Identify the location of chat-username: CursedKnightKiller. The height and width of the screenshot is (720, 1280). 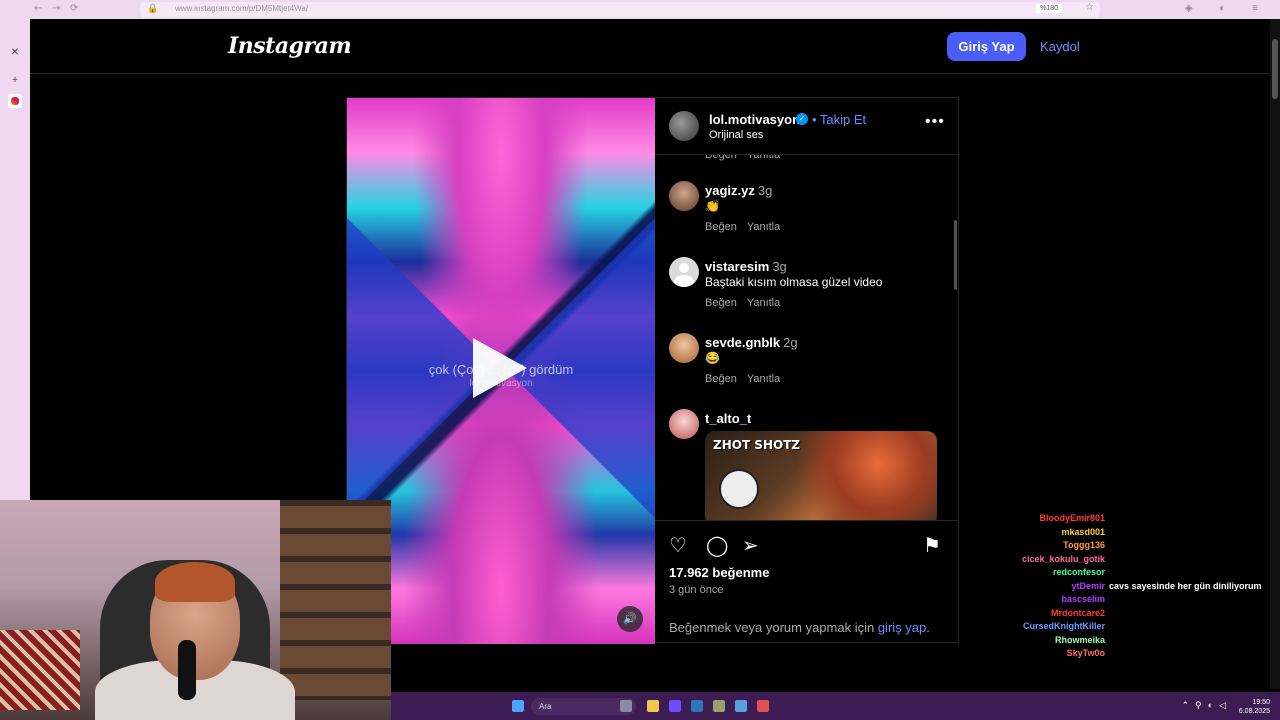
(1063, 626).